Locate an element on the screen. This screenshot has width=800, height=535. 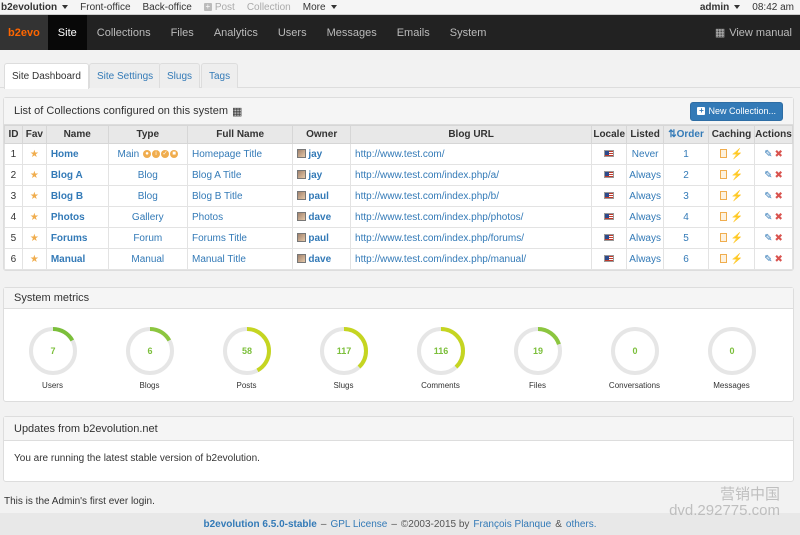
col-order: ⇅Order is located at coordinates (686, 134).